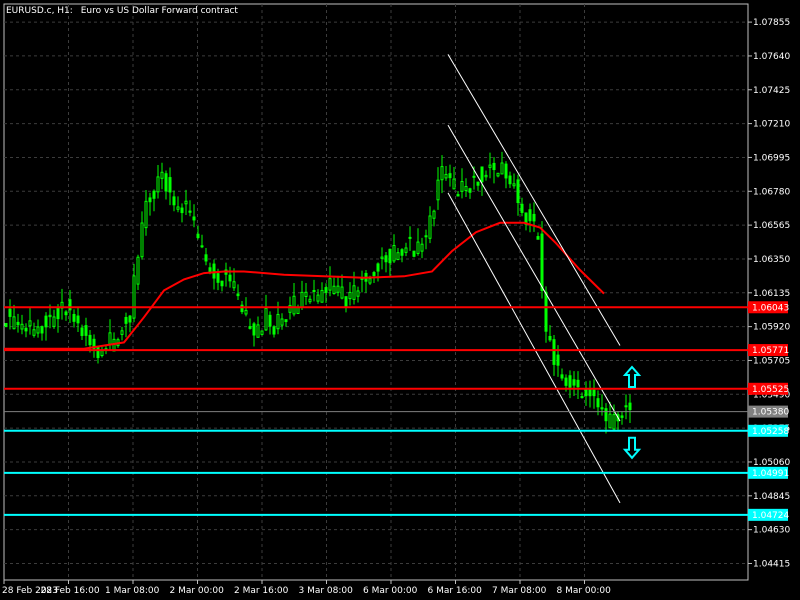 Image resolution: width=800 pixels, height=600 pixels. Describe the element at coordinates (771, 226) in the screenshot. I see `y-tick-label: 1.06565` at that location.